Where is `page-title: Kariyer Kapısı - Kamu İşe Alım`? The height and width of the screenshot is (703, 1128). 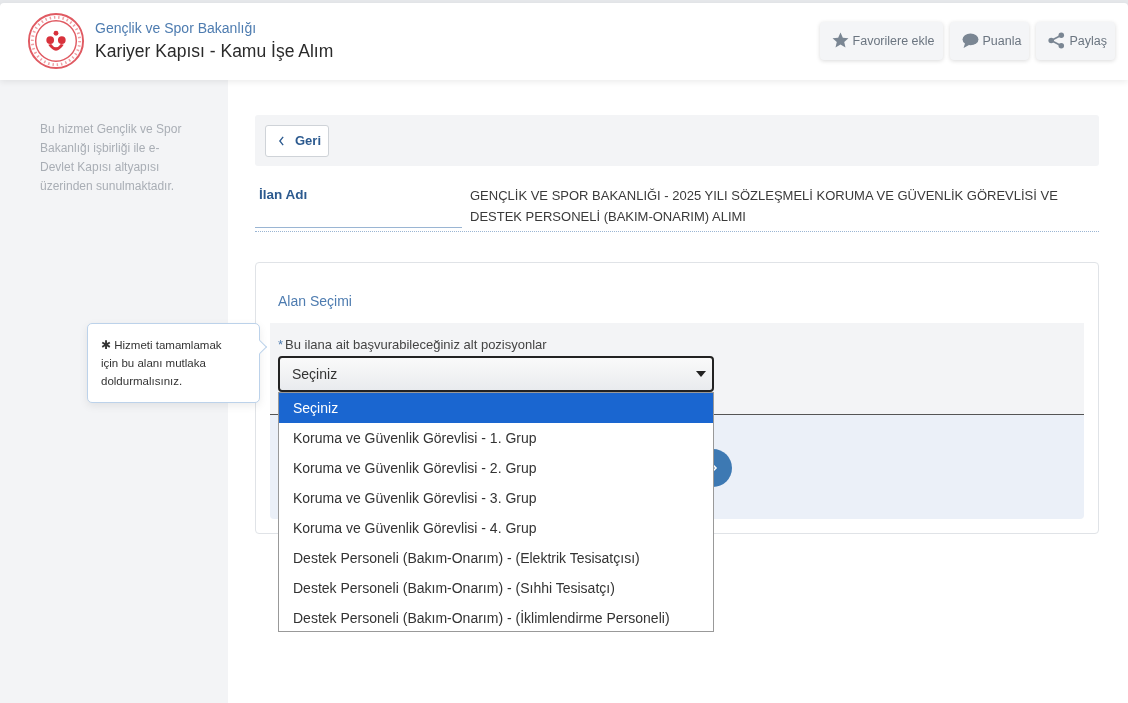
page-title: Kariyer Kapısı - Kamu İşe Alım is located at coordinates (214, 51).